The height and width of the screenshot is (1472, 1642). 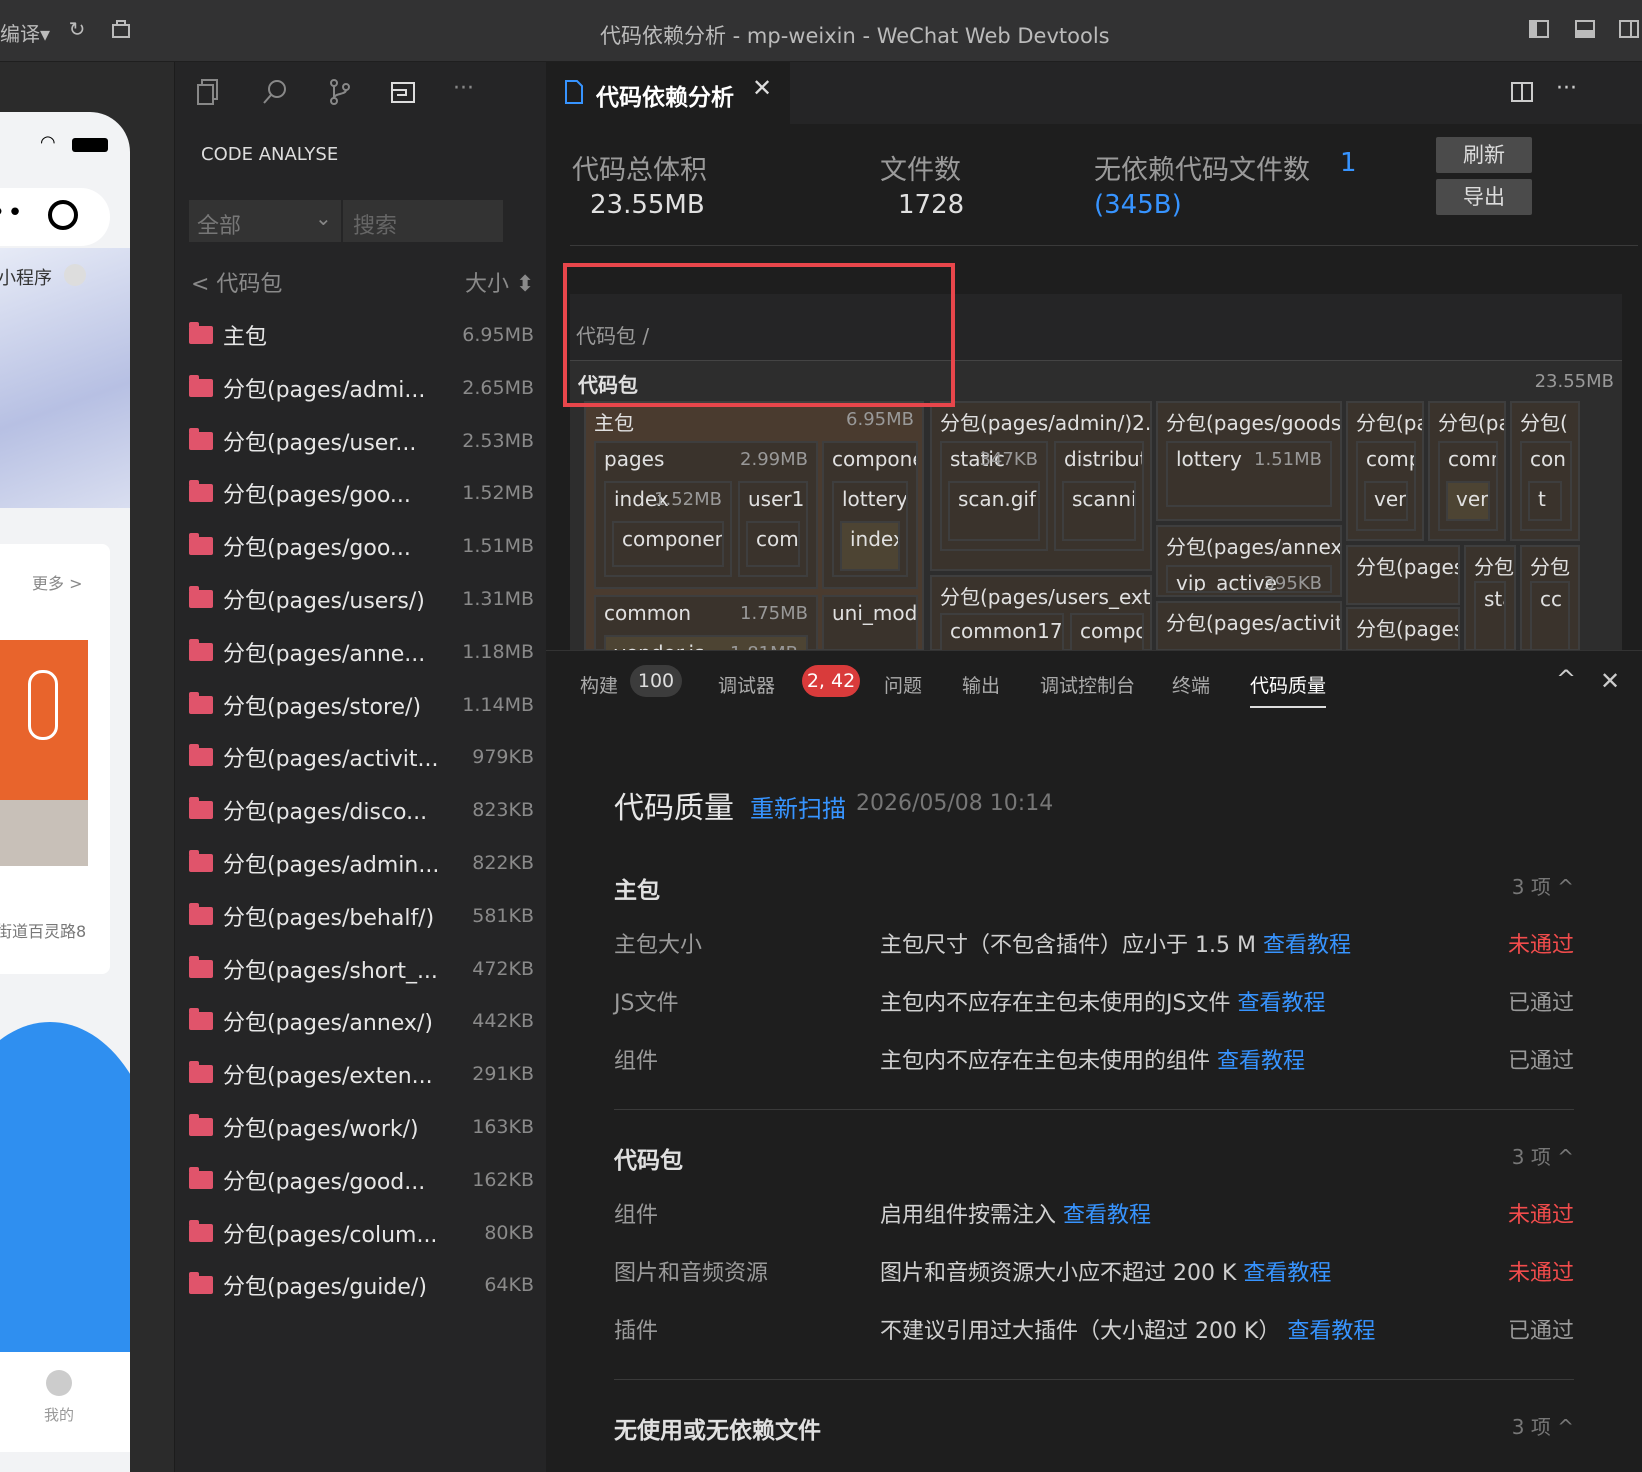 What do you see at coordinates (1484, 197) in the screenshot?
I see `export-button: 导出` at bounding box center [1484, 197].